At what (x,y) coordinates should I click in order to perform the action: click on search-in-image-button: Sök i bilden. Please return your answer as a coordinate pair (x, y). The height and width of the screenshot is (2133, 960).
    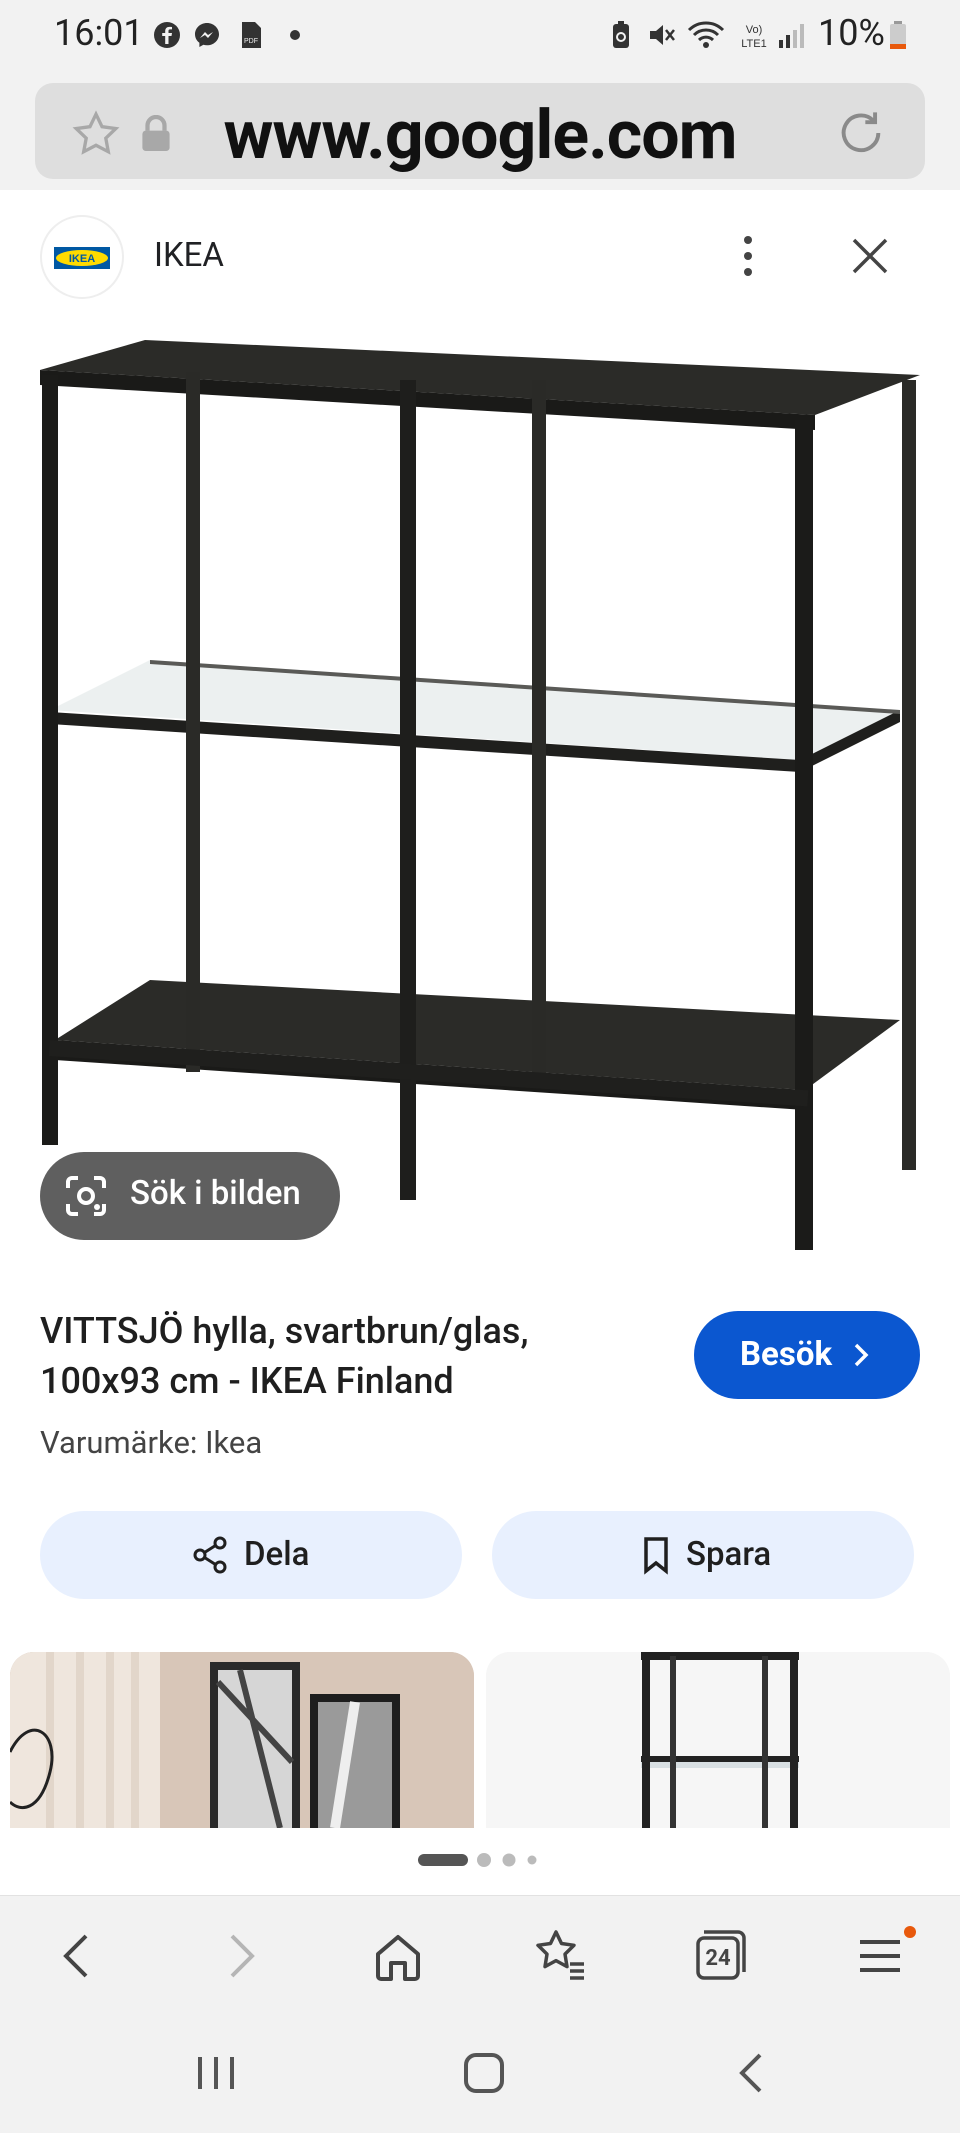
    Looking at the image, I should click on (190, 1196).